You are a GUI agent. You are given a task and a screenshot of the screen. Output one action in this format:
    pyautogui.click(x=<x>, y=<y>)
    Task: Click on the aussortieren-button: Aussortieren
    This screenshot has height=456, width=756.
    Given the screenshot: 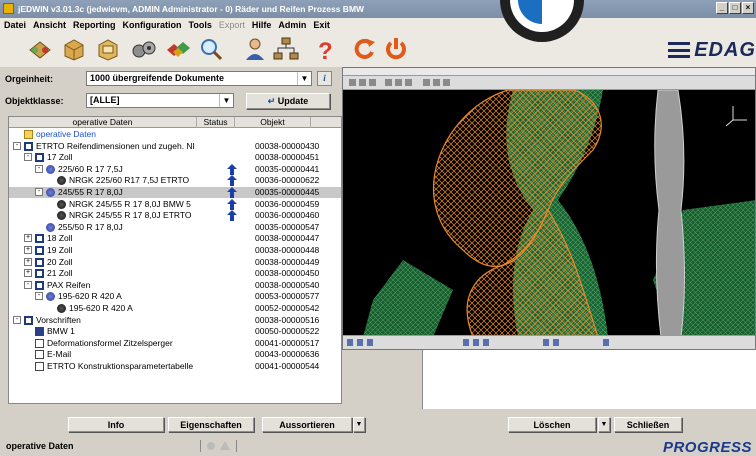 What is the action you would take?
    pyautogui.click(x=307, y=424)
    